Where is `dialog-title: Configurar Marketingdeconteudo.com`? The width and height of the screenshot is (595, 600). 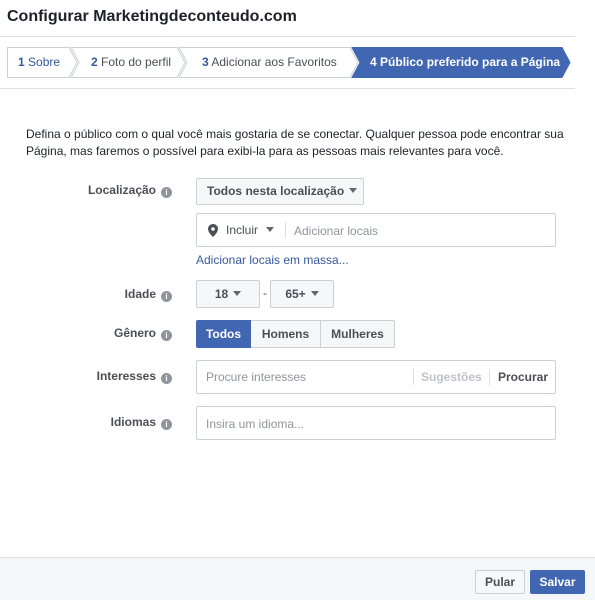 dialog-title: Configurar Marketingdeconteudo.com is located at coordinates (152, 16).